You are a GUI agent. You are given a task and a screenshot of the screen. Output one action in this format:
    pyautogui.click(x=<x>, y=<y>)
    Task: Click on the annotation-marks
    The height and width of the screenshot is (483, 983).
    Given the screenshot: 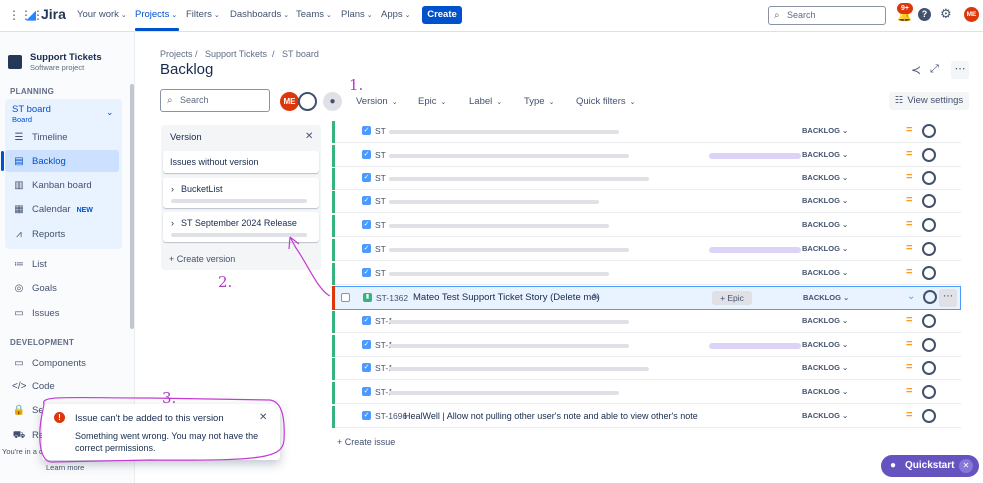 What is the action you would take?
    pyautogui.click(x=185, y=349)
    